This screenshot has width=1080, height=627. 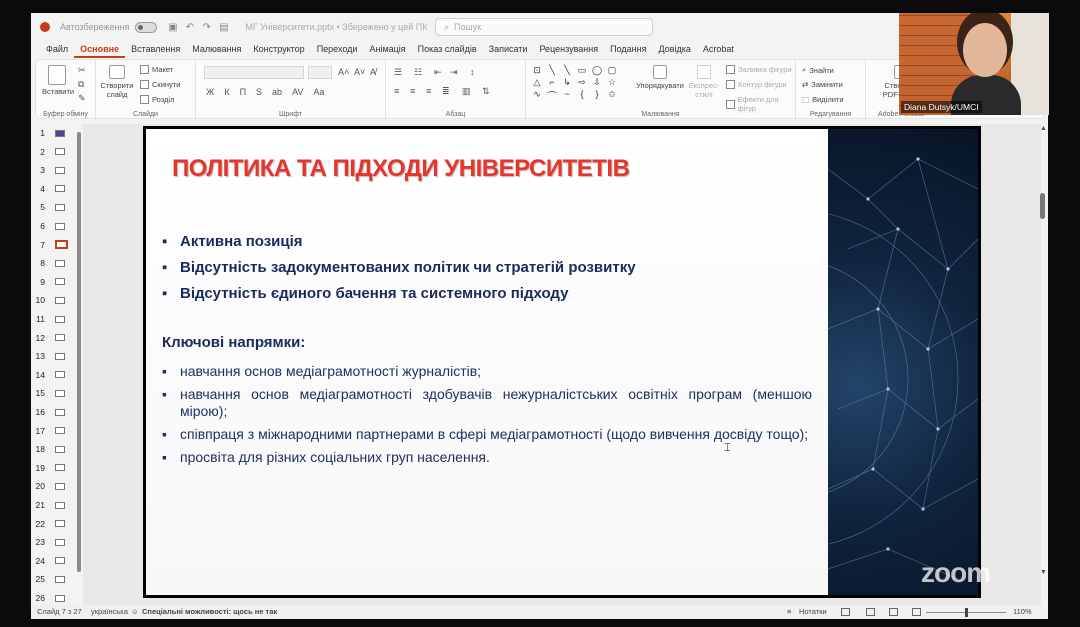 What do you see at coordinates (567, 95) in the screenshot?
I see `shape-wave-icon: ~` at bounding box center [567, 95].